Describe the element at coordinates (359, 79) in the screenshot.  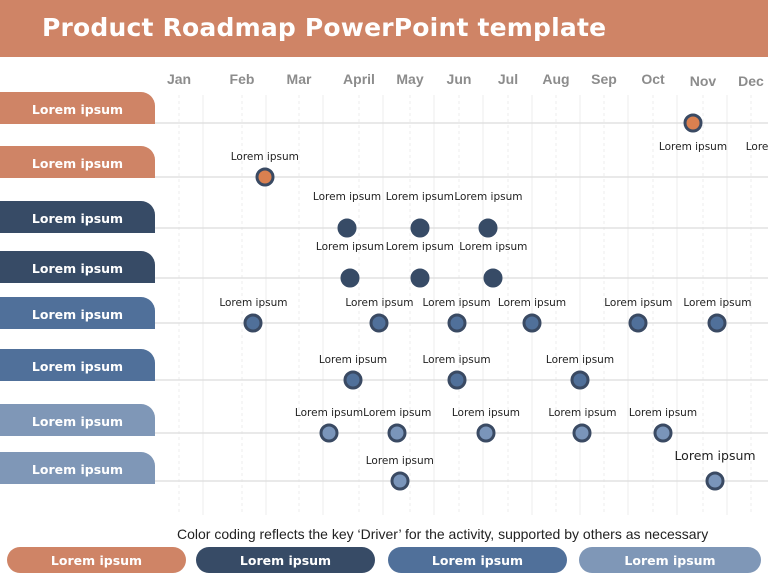
I see `month-label: April` at that location.